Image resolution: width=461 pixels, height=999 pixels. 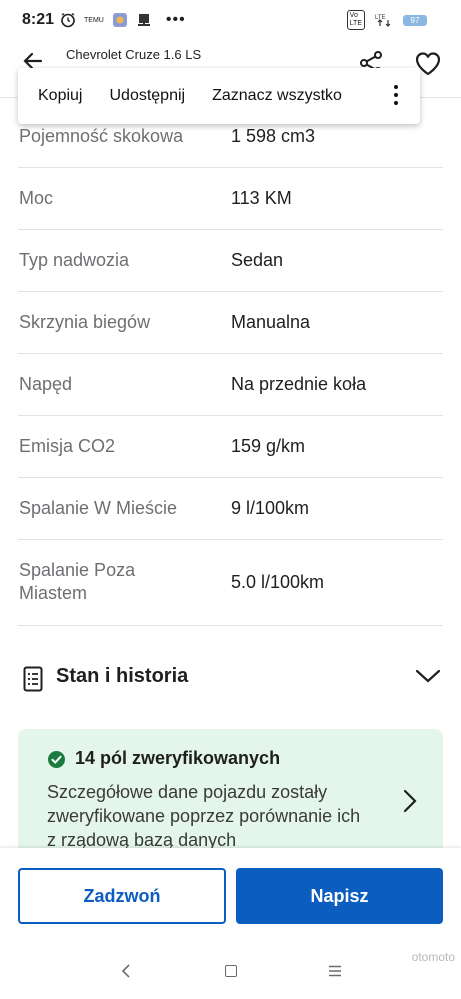 I want to click on spec-label: Typ nadwozia, so click(x=74, y=260).